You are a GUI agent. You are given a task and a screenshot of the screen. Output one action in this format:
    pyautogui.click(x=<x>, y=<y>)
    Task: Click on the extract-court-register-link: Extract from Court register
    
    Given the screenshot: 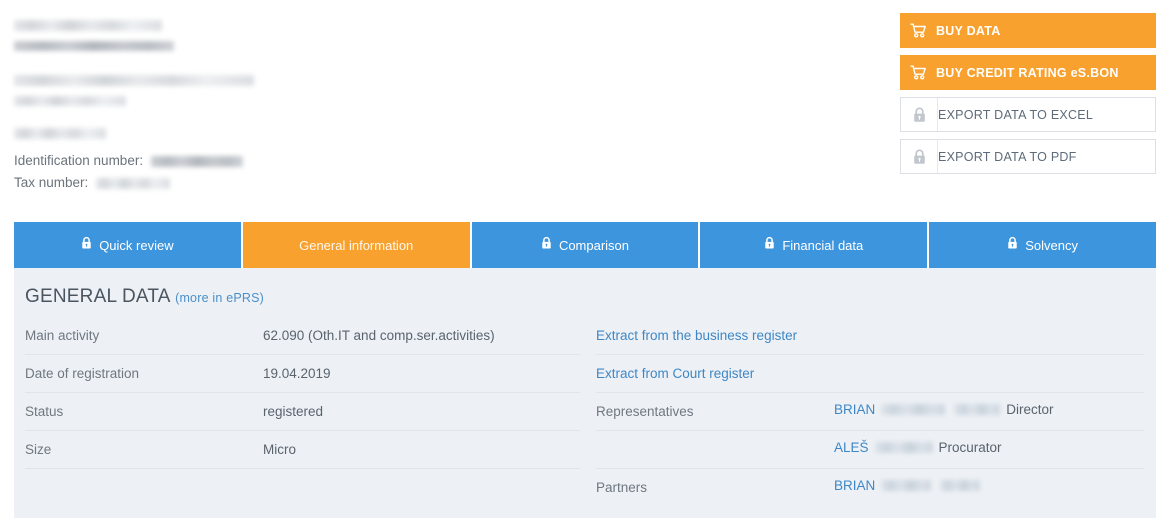 What is the action you would take?
    pyautogui.click(x=675, y=373)
    